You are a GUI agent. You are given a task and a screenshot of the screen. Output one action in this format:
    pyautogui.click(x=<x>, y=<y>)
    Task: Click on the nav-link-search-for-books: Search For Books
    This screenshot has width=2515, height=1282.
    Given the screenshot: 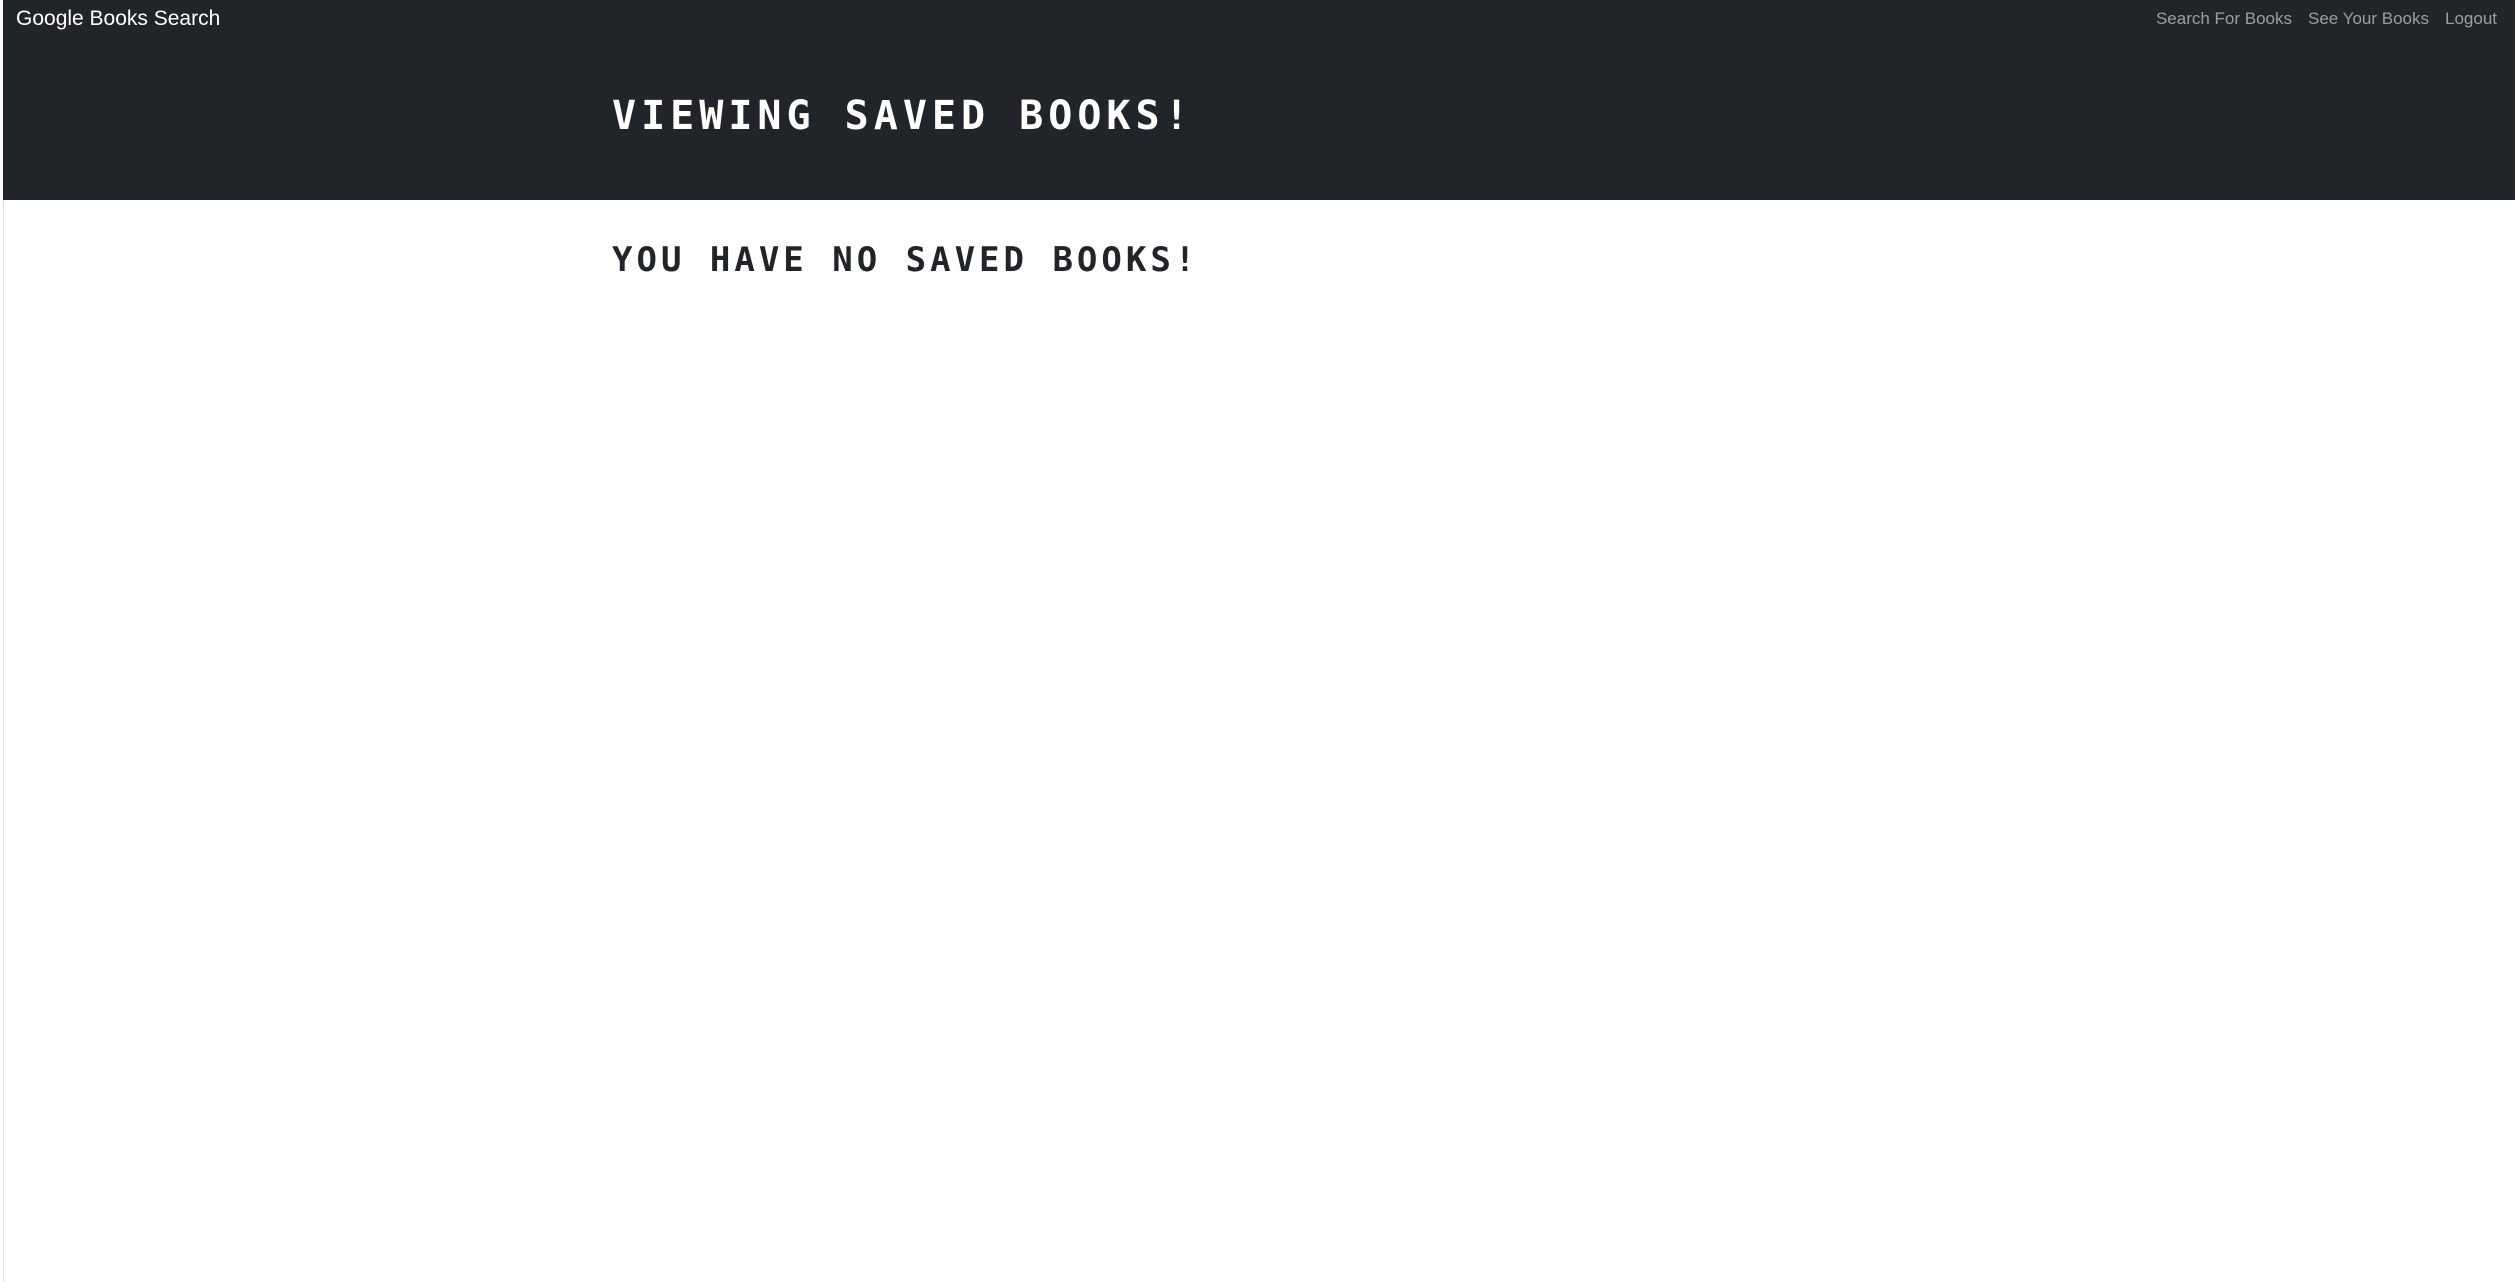 What is the action you would take?
    pyautogui.click(x=2224, y=19)
    